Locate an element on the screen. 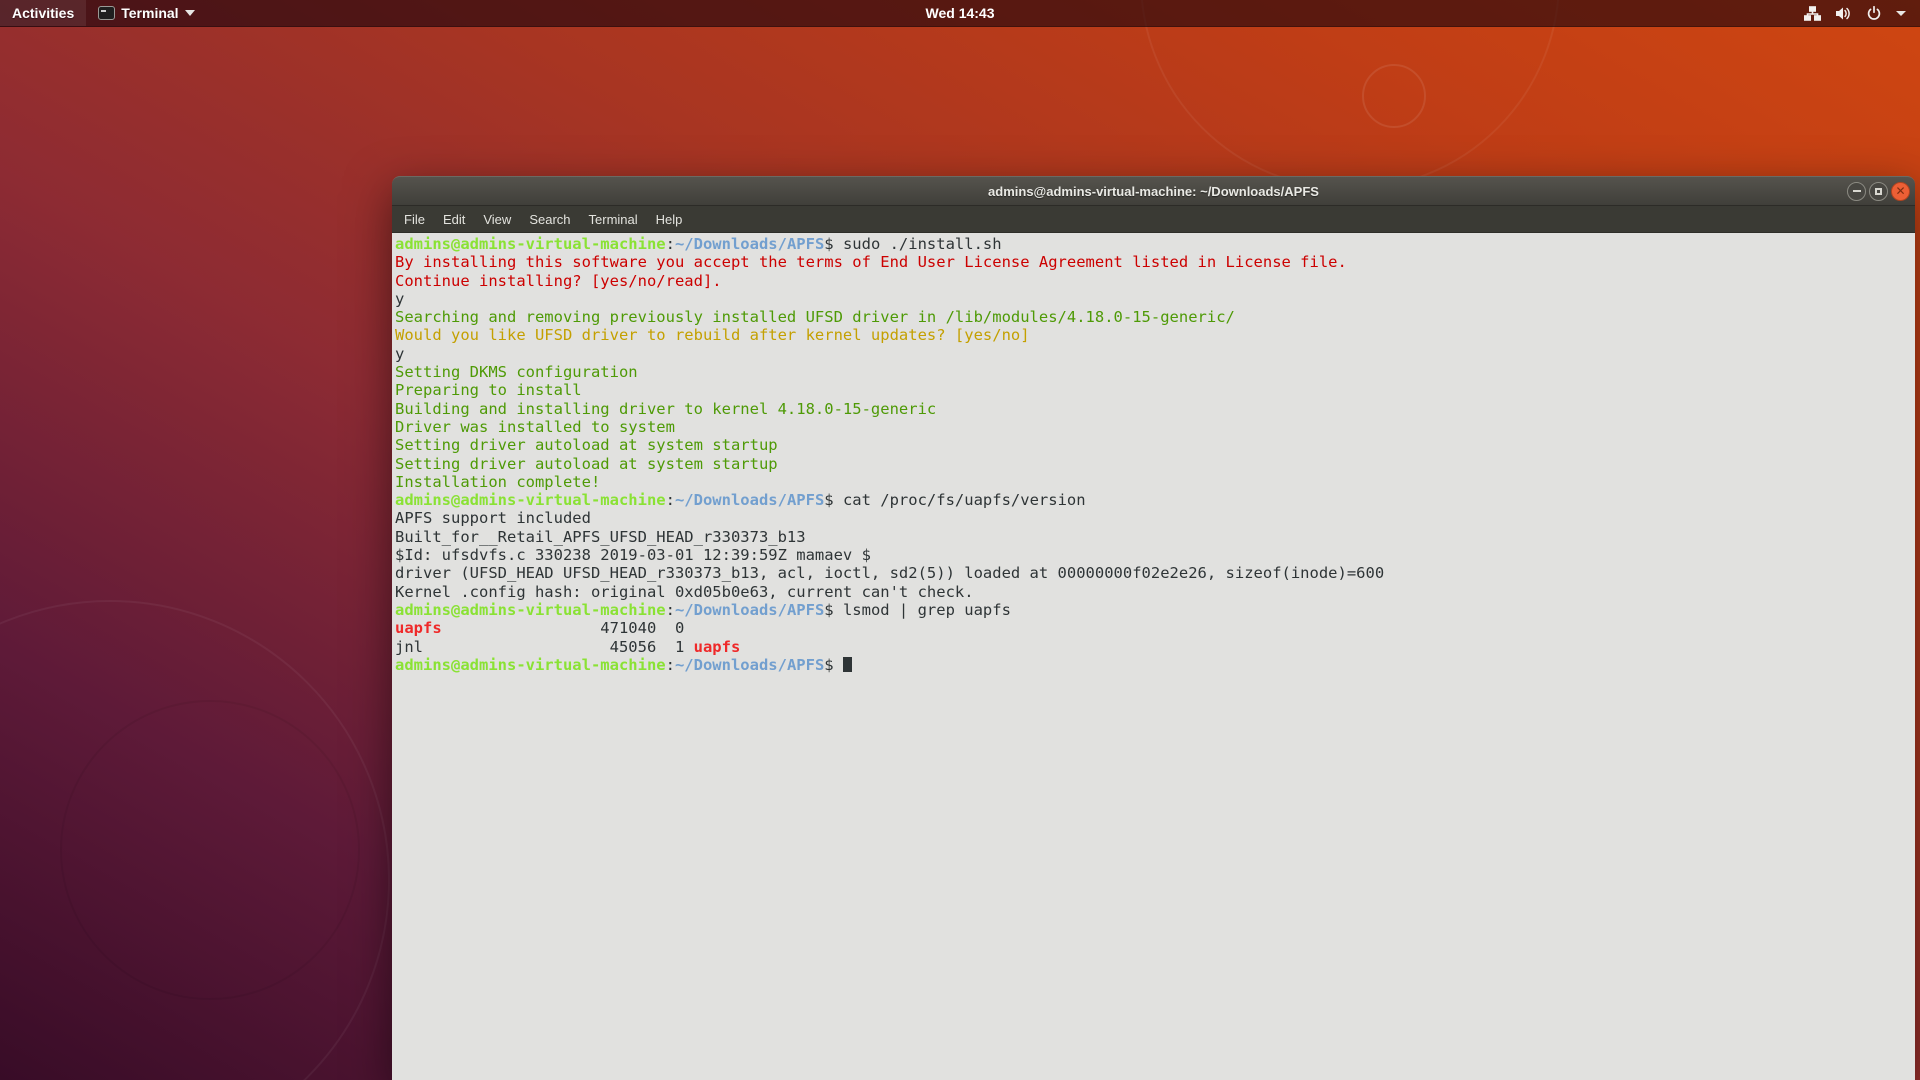 Image resolution: width=1920 pixels, height=1080 pixels. top-panel: Activities Terminal Wed 14:43 is located at coordinates (960, 13).